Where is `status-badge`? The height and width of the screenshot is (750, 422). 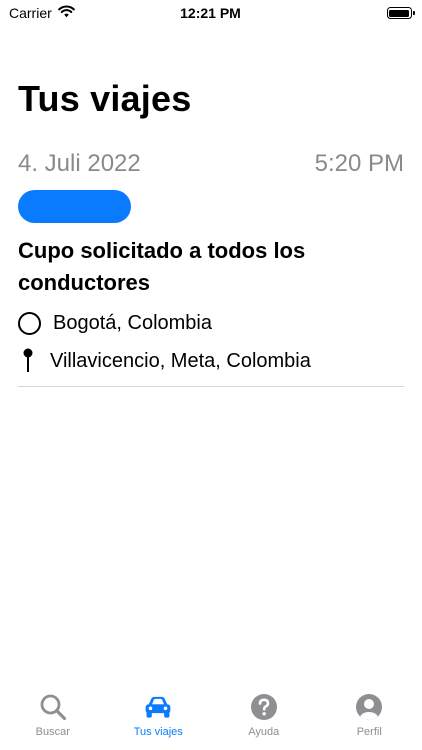 status-badge is located at coordinates (74, 206).